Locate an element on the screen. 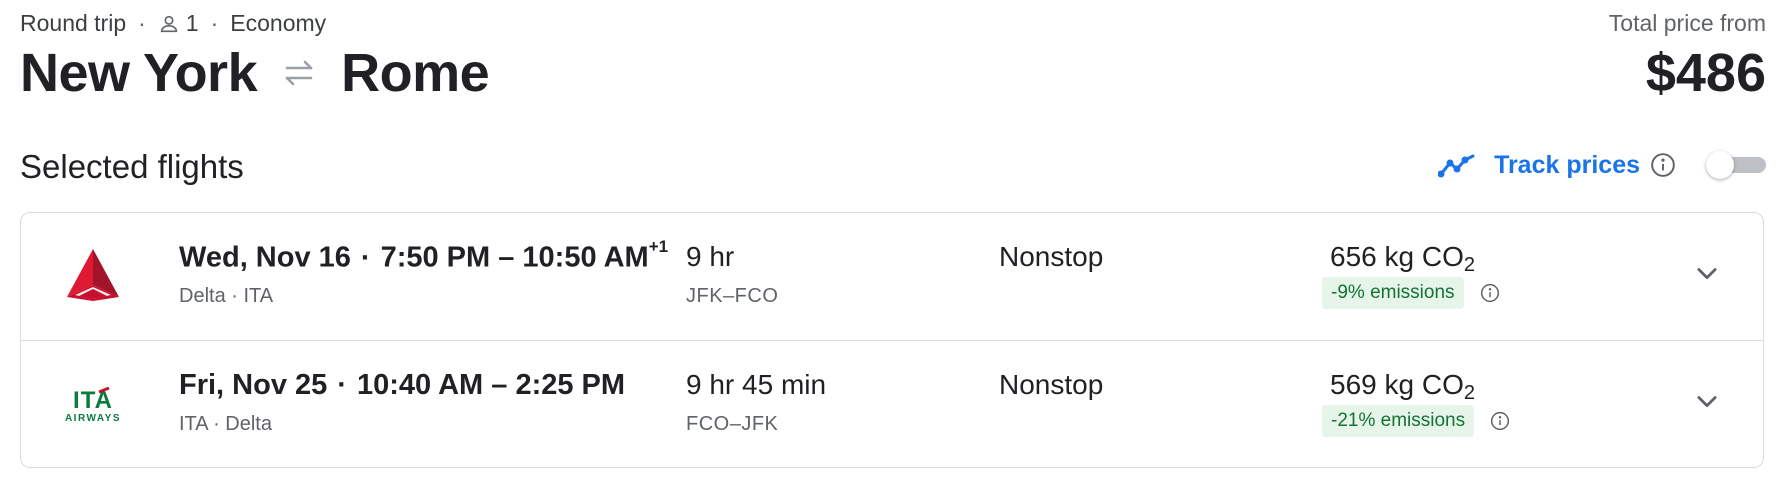 Image resolution: width=1788 pixels, height=496 pixels. ita-airways-logo-icon: ITA AIRWAYS is located at coordinates (93, 404).